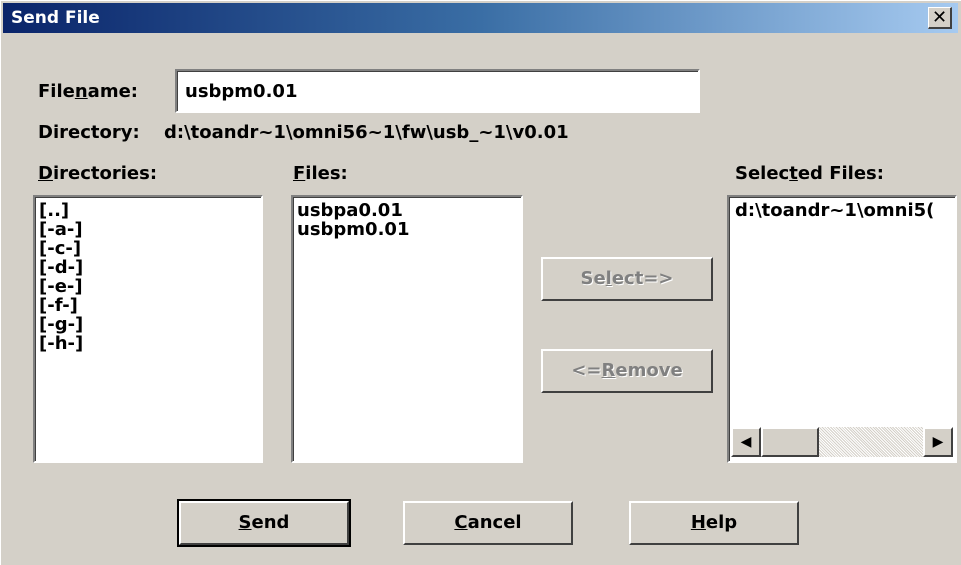 The image size is (961, 565). I want to click on directories-label: Directories:, so click(98, 173).